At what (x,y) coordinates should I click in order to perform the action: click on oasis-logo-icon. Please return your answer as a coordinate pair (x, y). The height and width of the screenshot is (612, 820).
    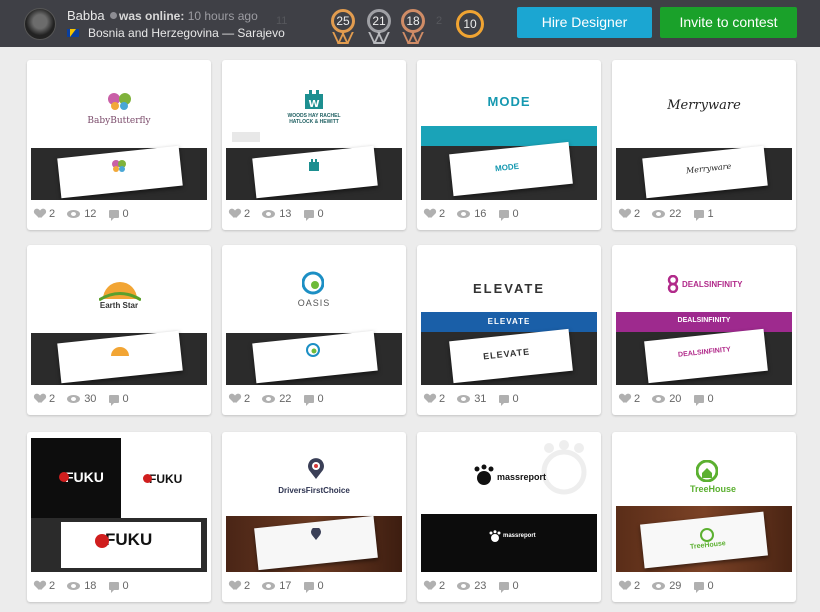
    Looking at the image, I should click on (313, 283).